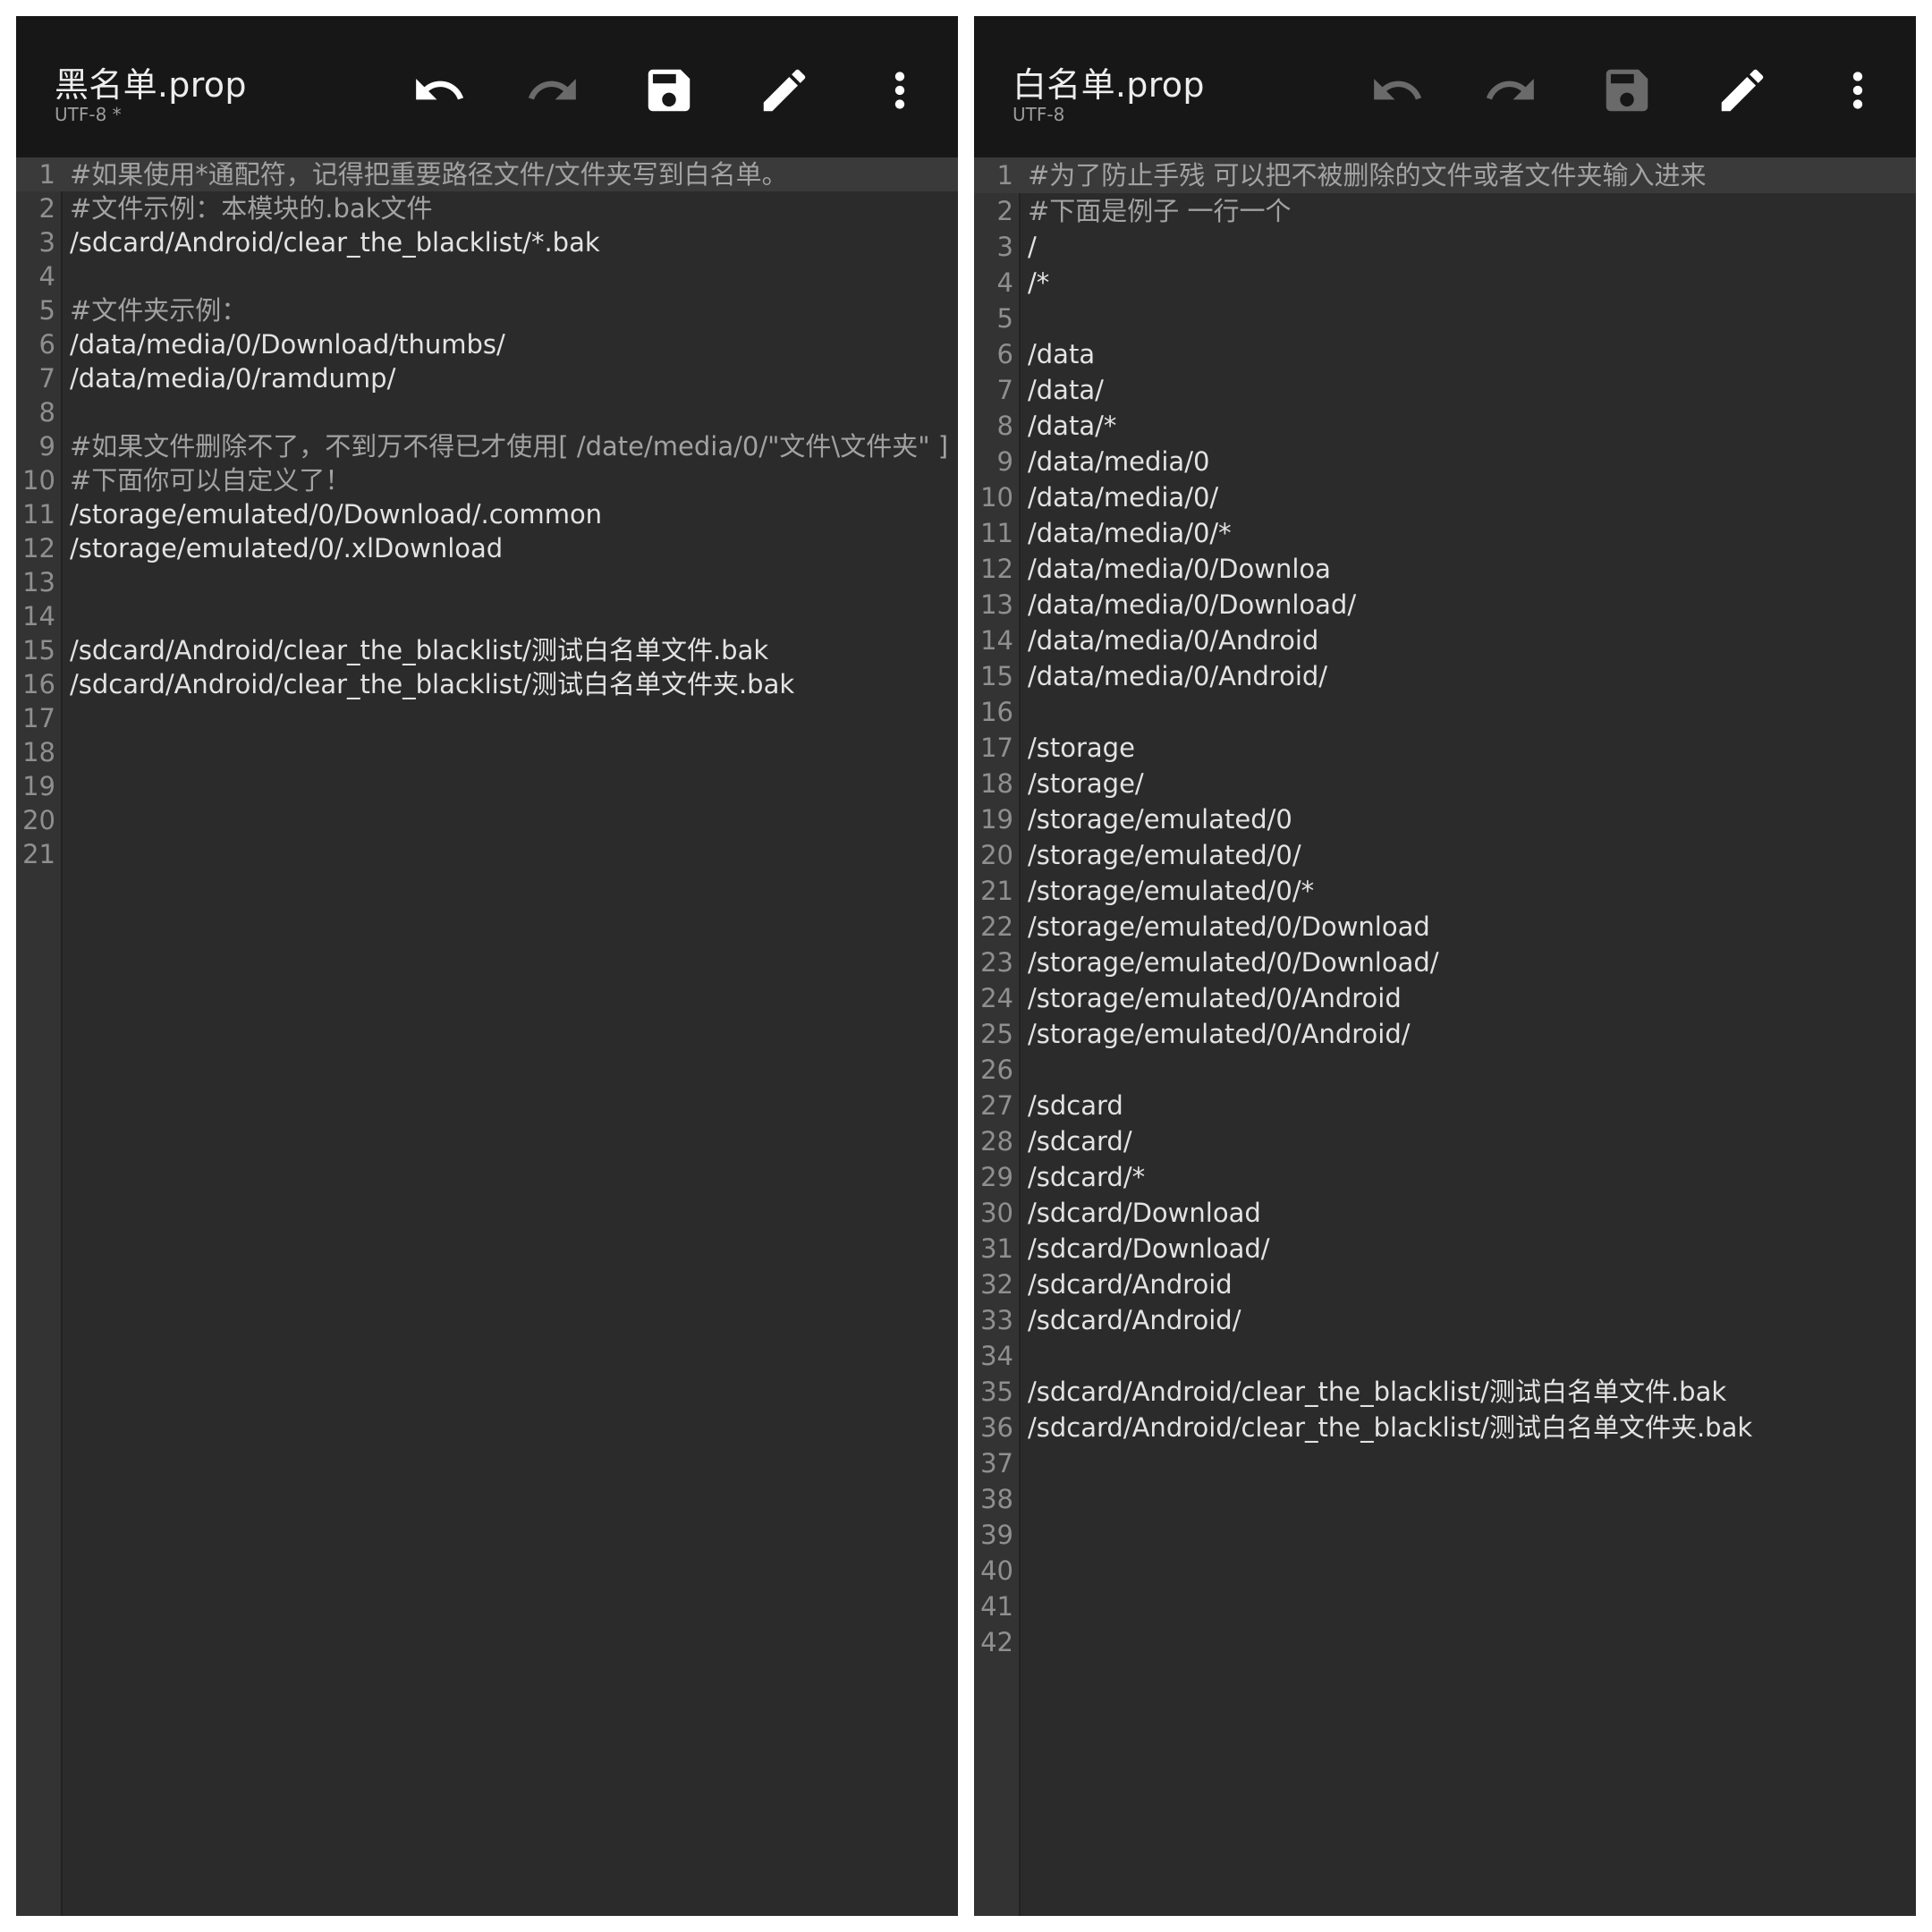  What do you see at coordinates (1445, 998) in the screenshot?
I see `editor-line: 24/storage/emulated/0/Android` at bounding box center [1445, 998].